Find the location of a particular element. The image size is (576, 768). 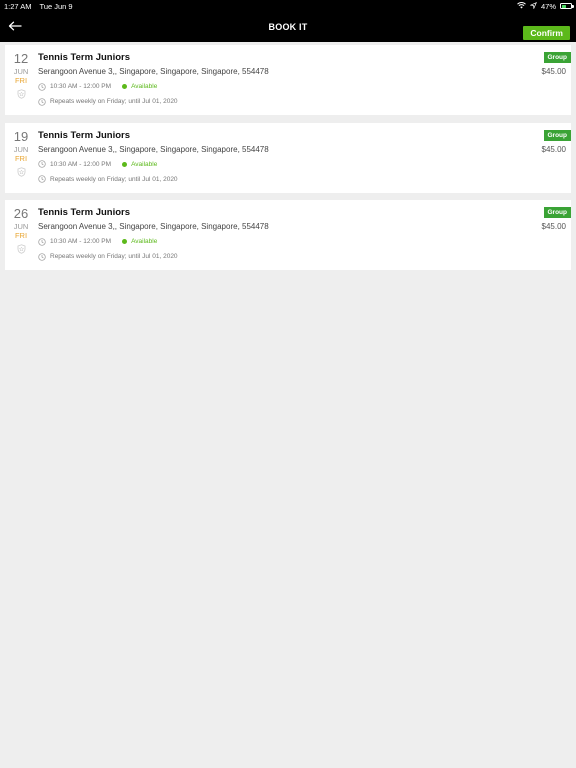

session-day: 12 is located at coordinates (21, 58).